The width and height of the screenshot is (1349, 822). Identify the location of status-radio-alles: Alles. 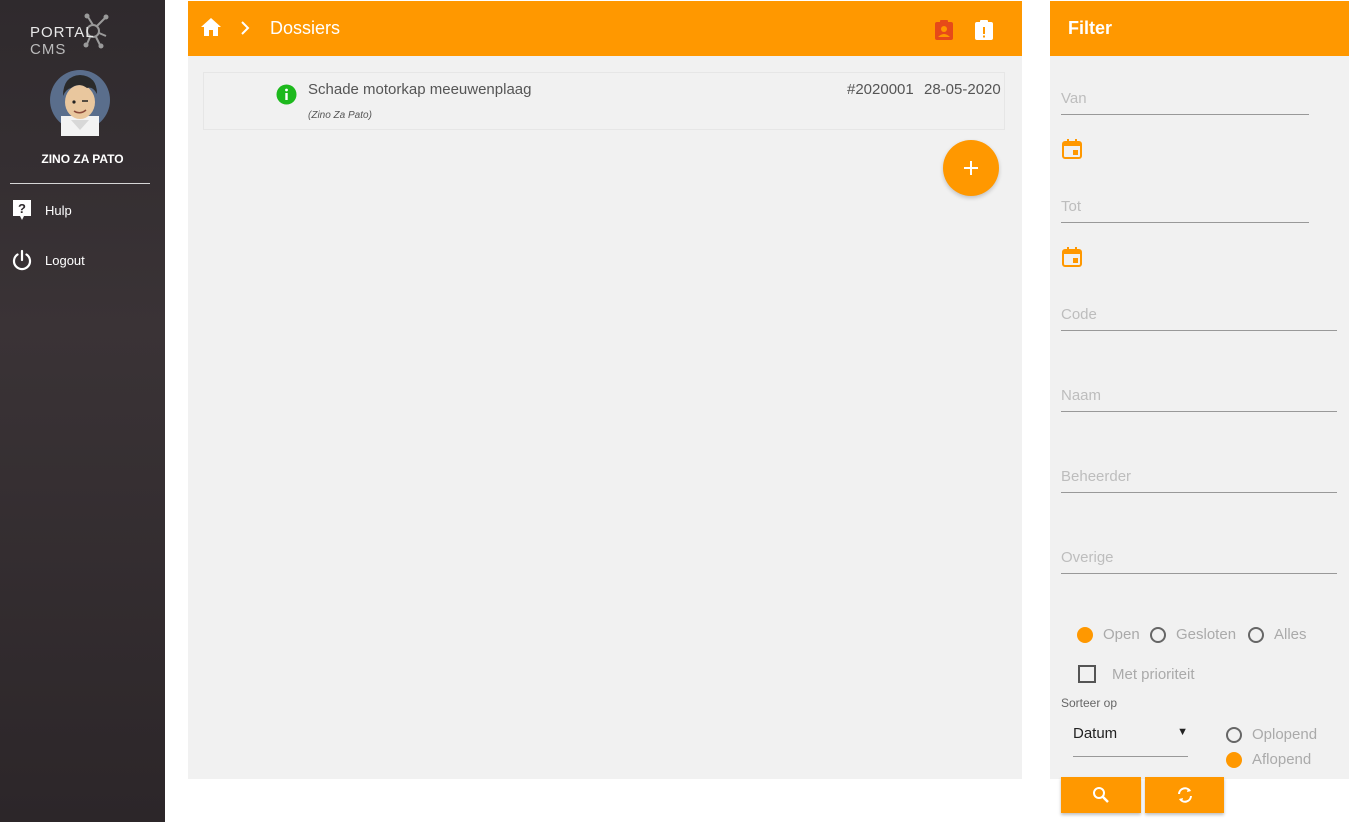
(1277, 634).